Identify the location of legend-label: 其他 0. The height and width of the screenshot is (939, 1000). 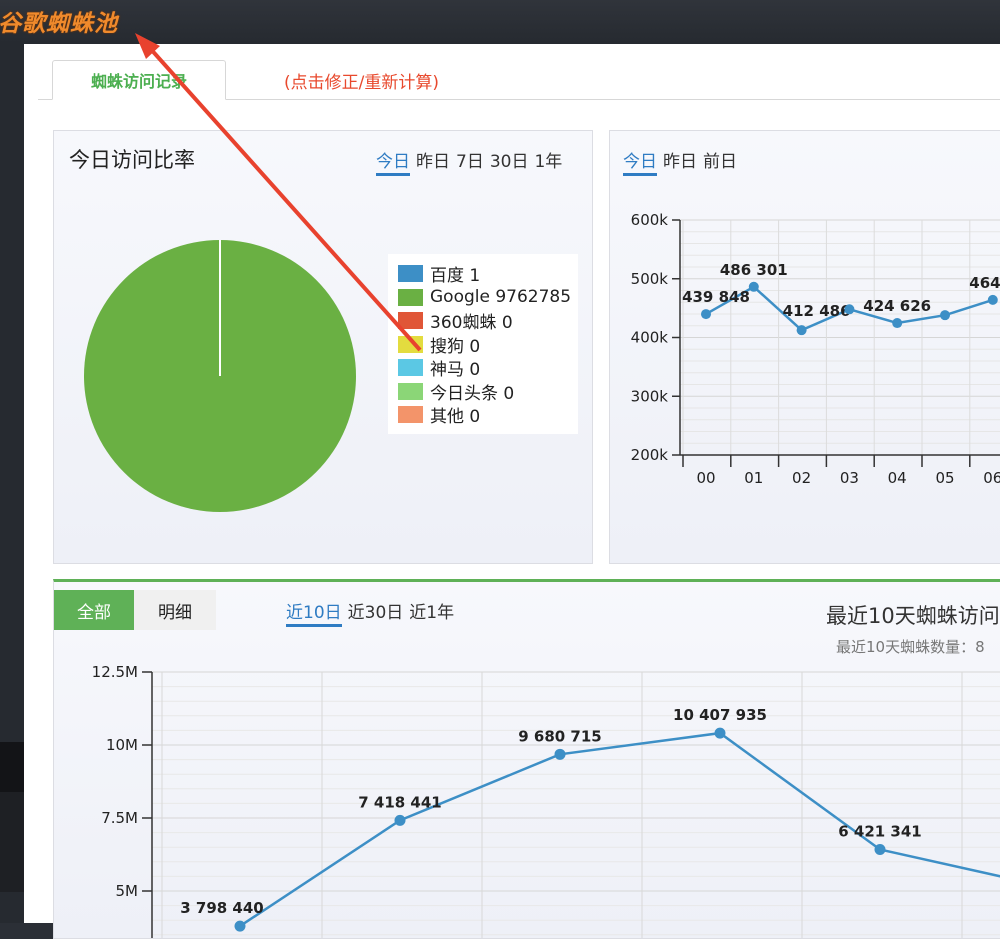
(455, 414).